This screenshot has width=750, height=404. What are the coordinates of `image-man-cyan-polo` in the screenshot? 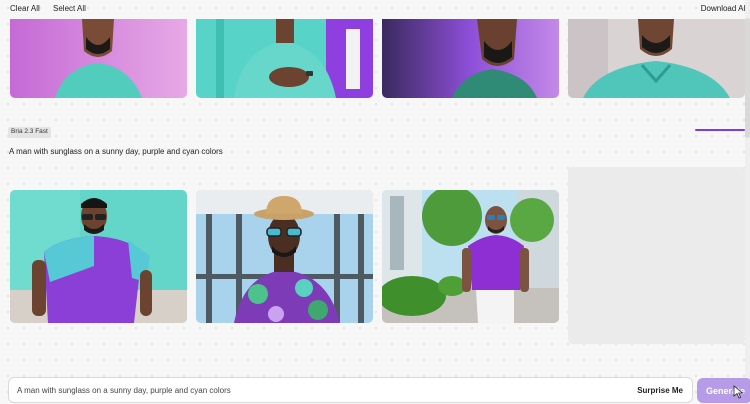 It's located at (656, 58).